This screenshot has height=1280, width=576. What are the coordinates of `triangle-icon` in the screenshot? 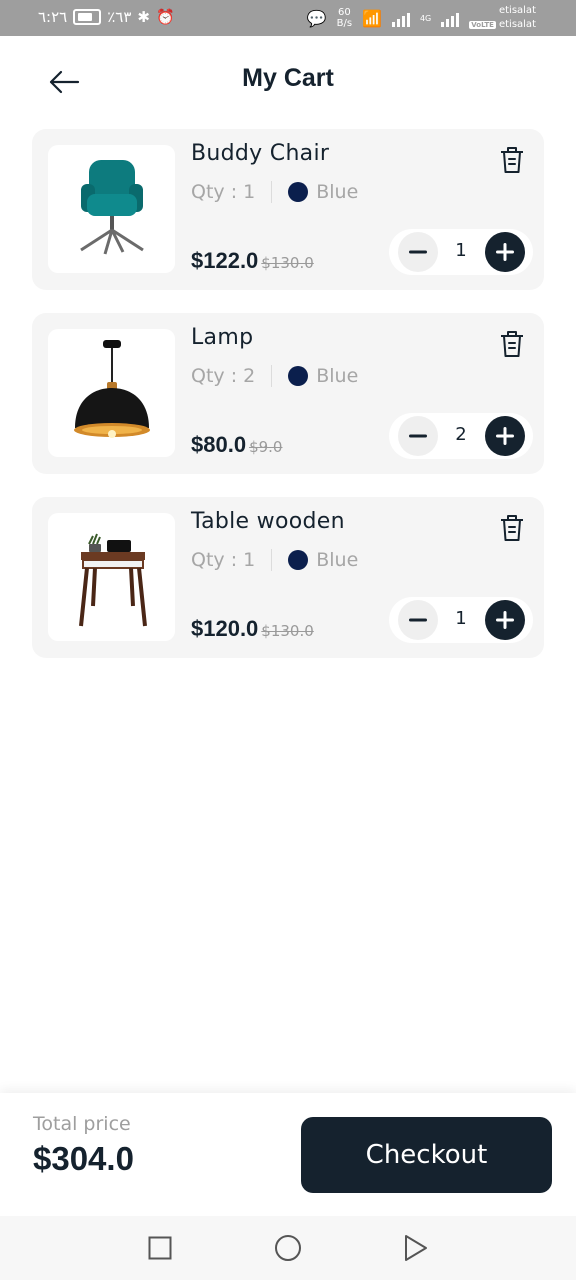 It's located at (416, 1248).